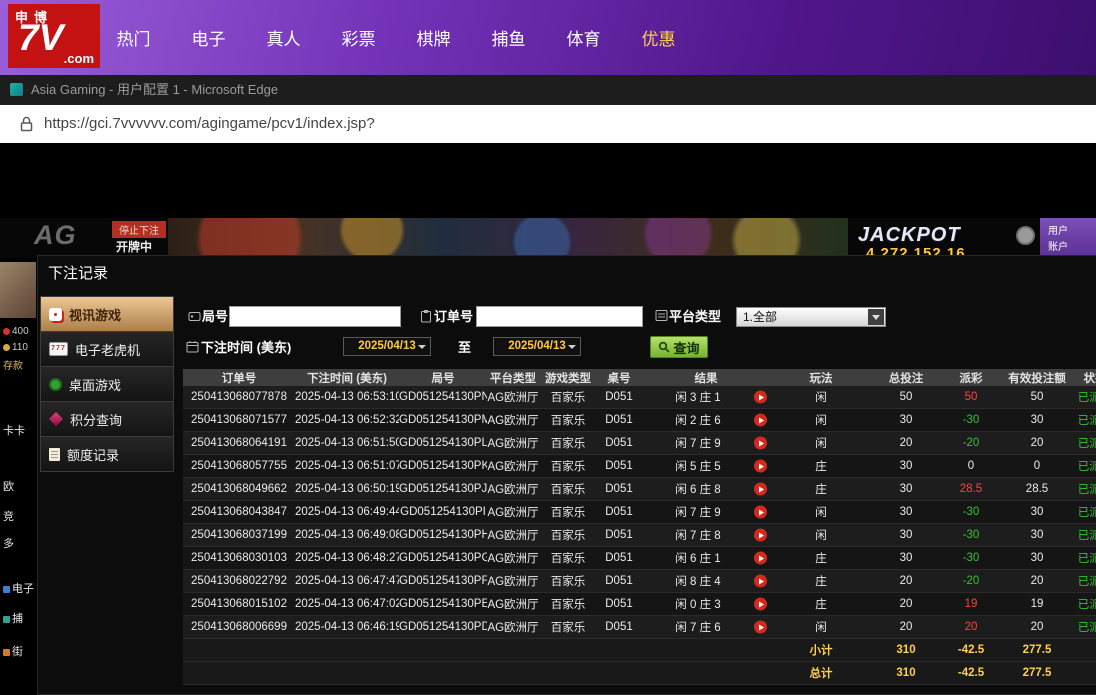 The image size is (1096, 695). I want to click on slot-machine-icon: 777, so click(58, 349).